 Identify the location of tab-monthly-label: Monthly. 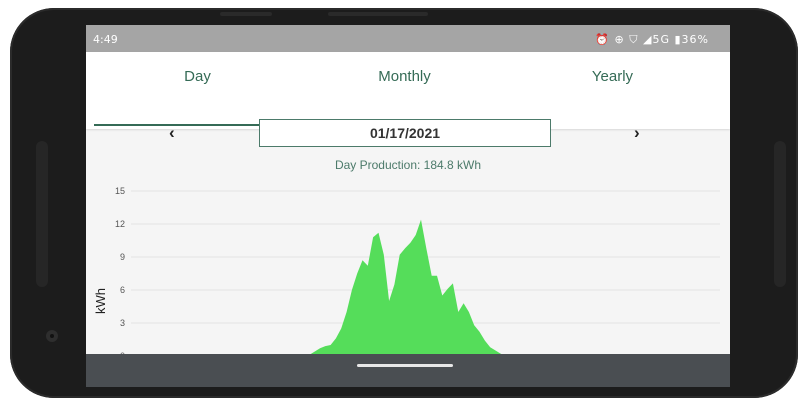
(404, 76).